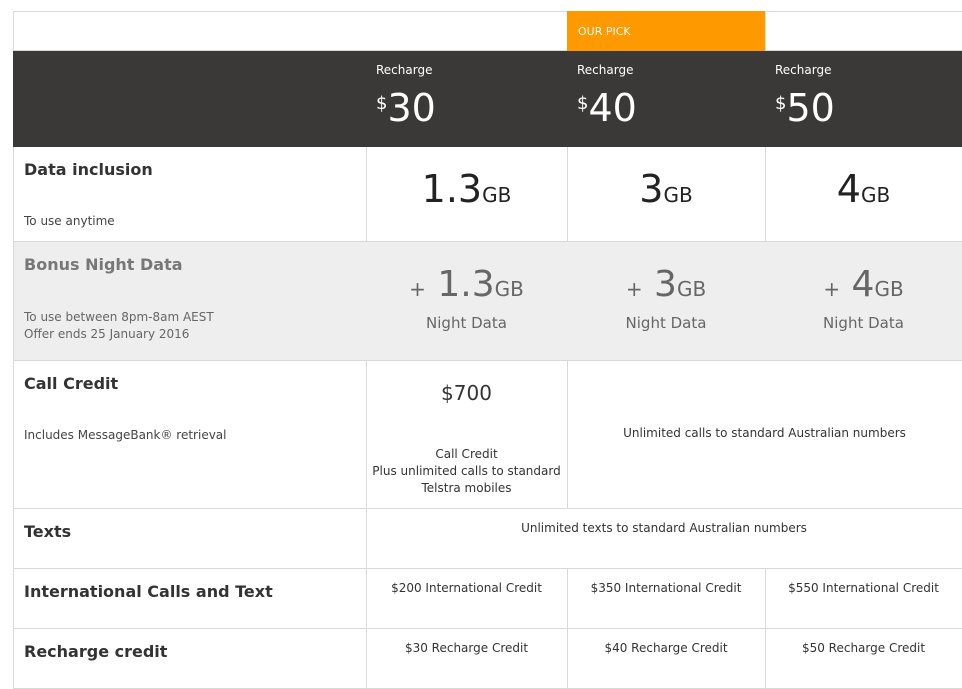  What do you see at coordinates (190, 31) in the screenshot?
I see `header-empty-cell` at bounding box center [190, 31].